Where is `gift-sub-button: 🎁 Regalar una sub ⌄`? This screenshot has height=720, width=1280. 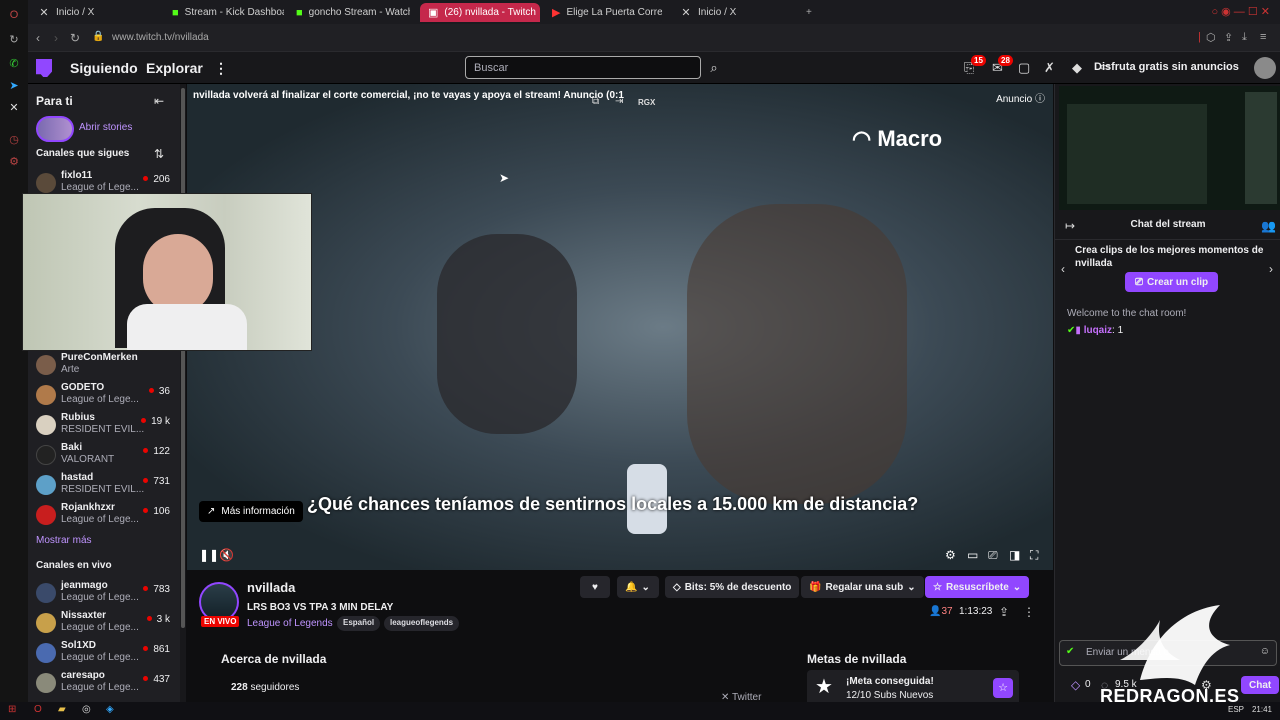
gift-sub-button: 🎁 Regalar una sub ⌄ is located at coordinates (862, 587).